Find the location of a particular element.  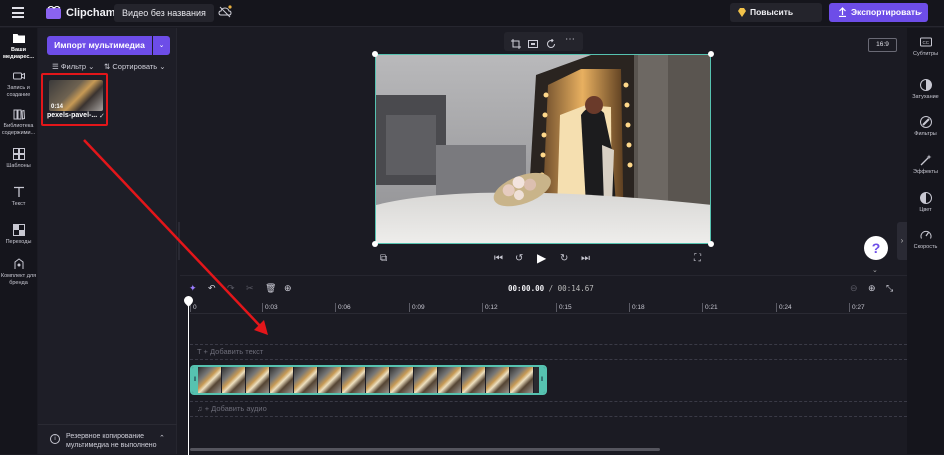

annotation-arrow is located at coordinates (175, 237).